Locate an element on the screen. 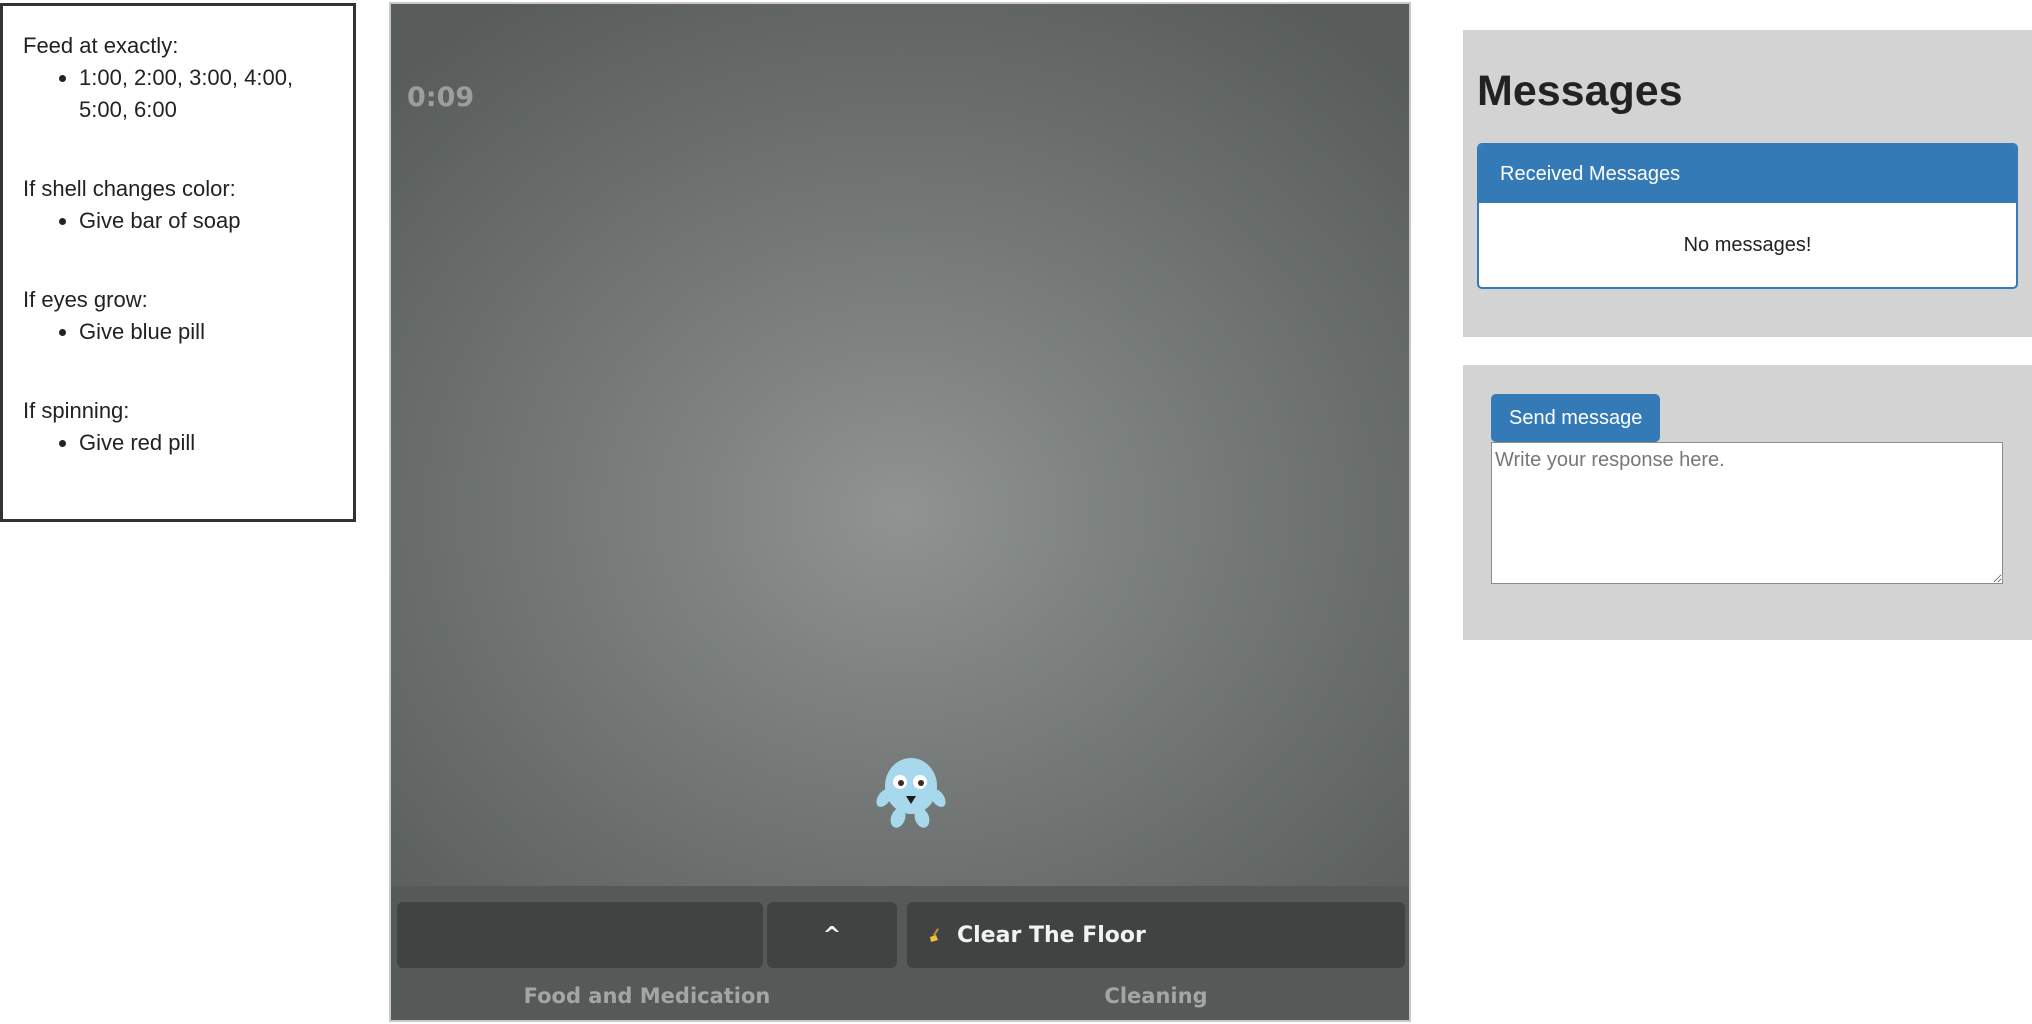  rule-action: Give blue pill is located at coordinates (206, 332).